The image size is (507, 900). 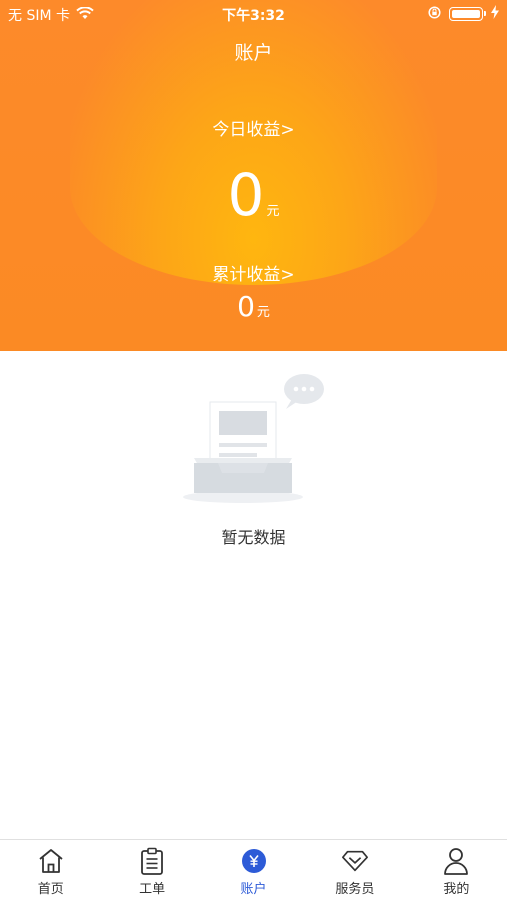 What do you see at coordinates (253, 272) in the screenshot?
I see `total-earnings-link: 累计收益>` at bounding box center [253, 272].